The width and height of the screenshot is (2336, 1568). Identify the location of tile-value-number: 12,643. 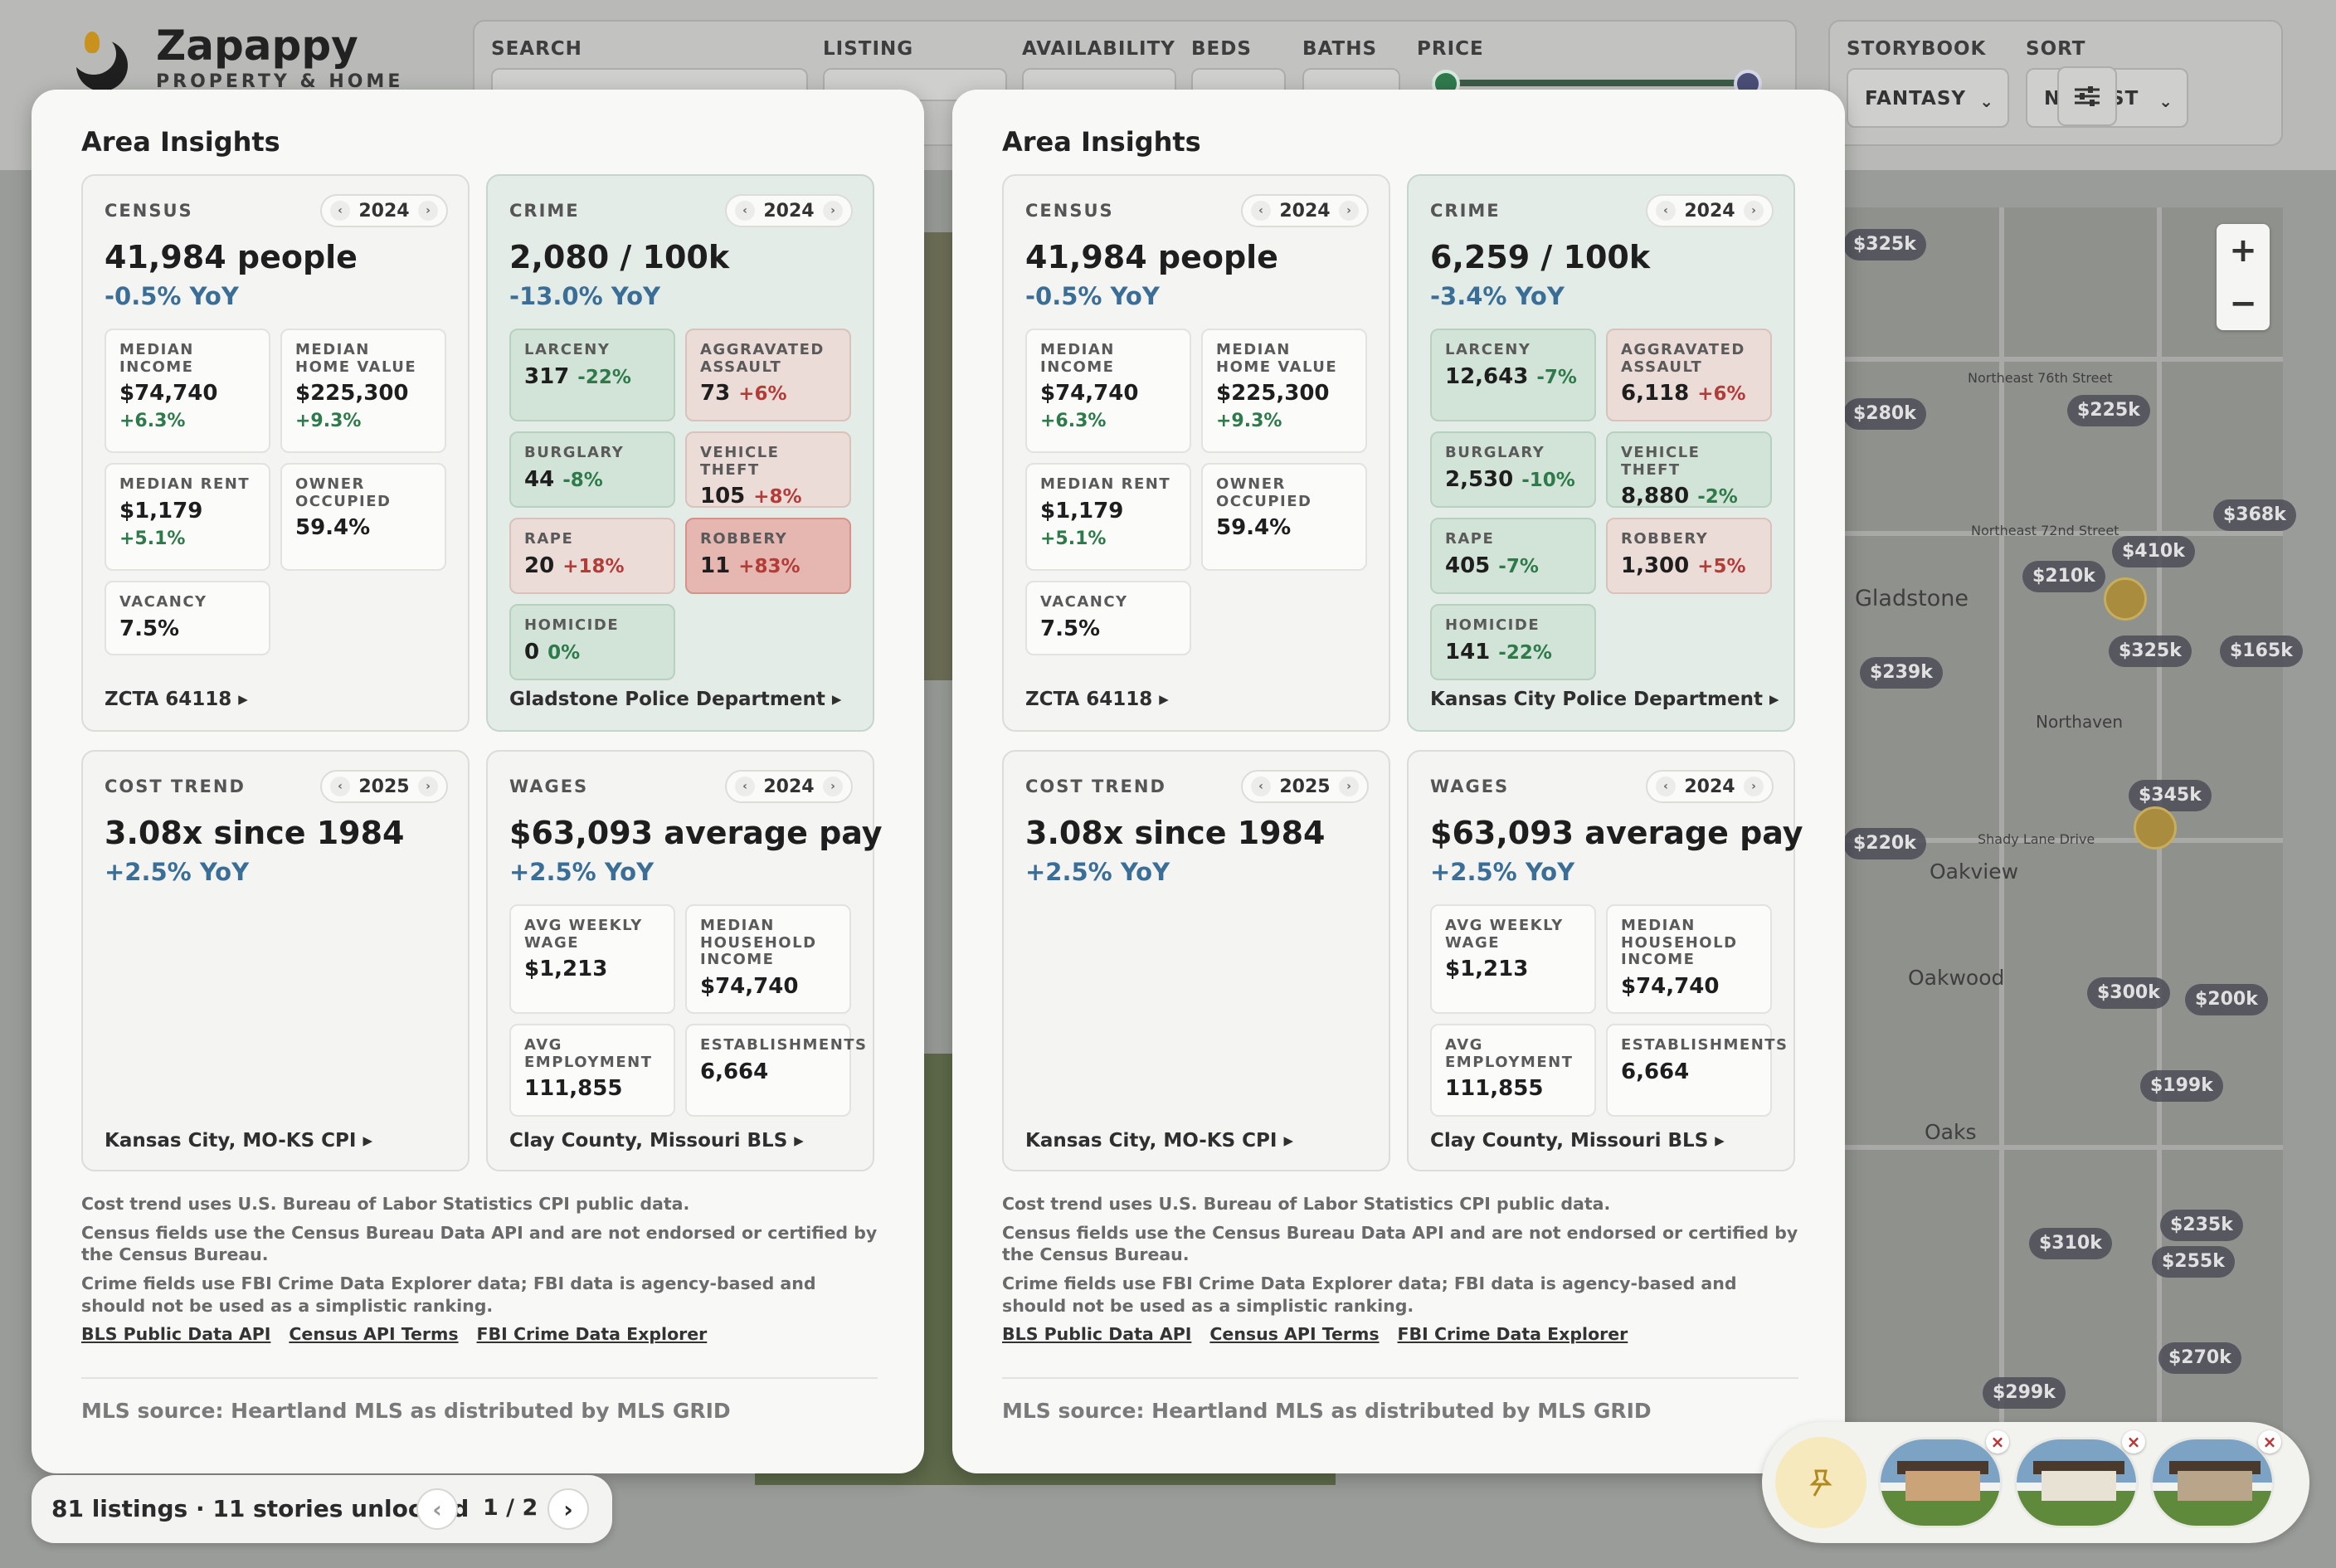
(1487, 376).